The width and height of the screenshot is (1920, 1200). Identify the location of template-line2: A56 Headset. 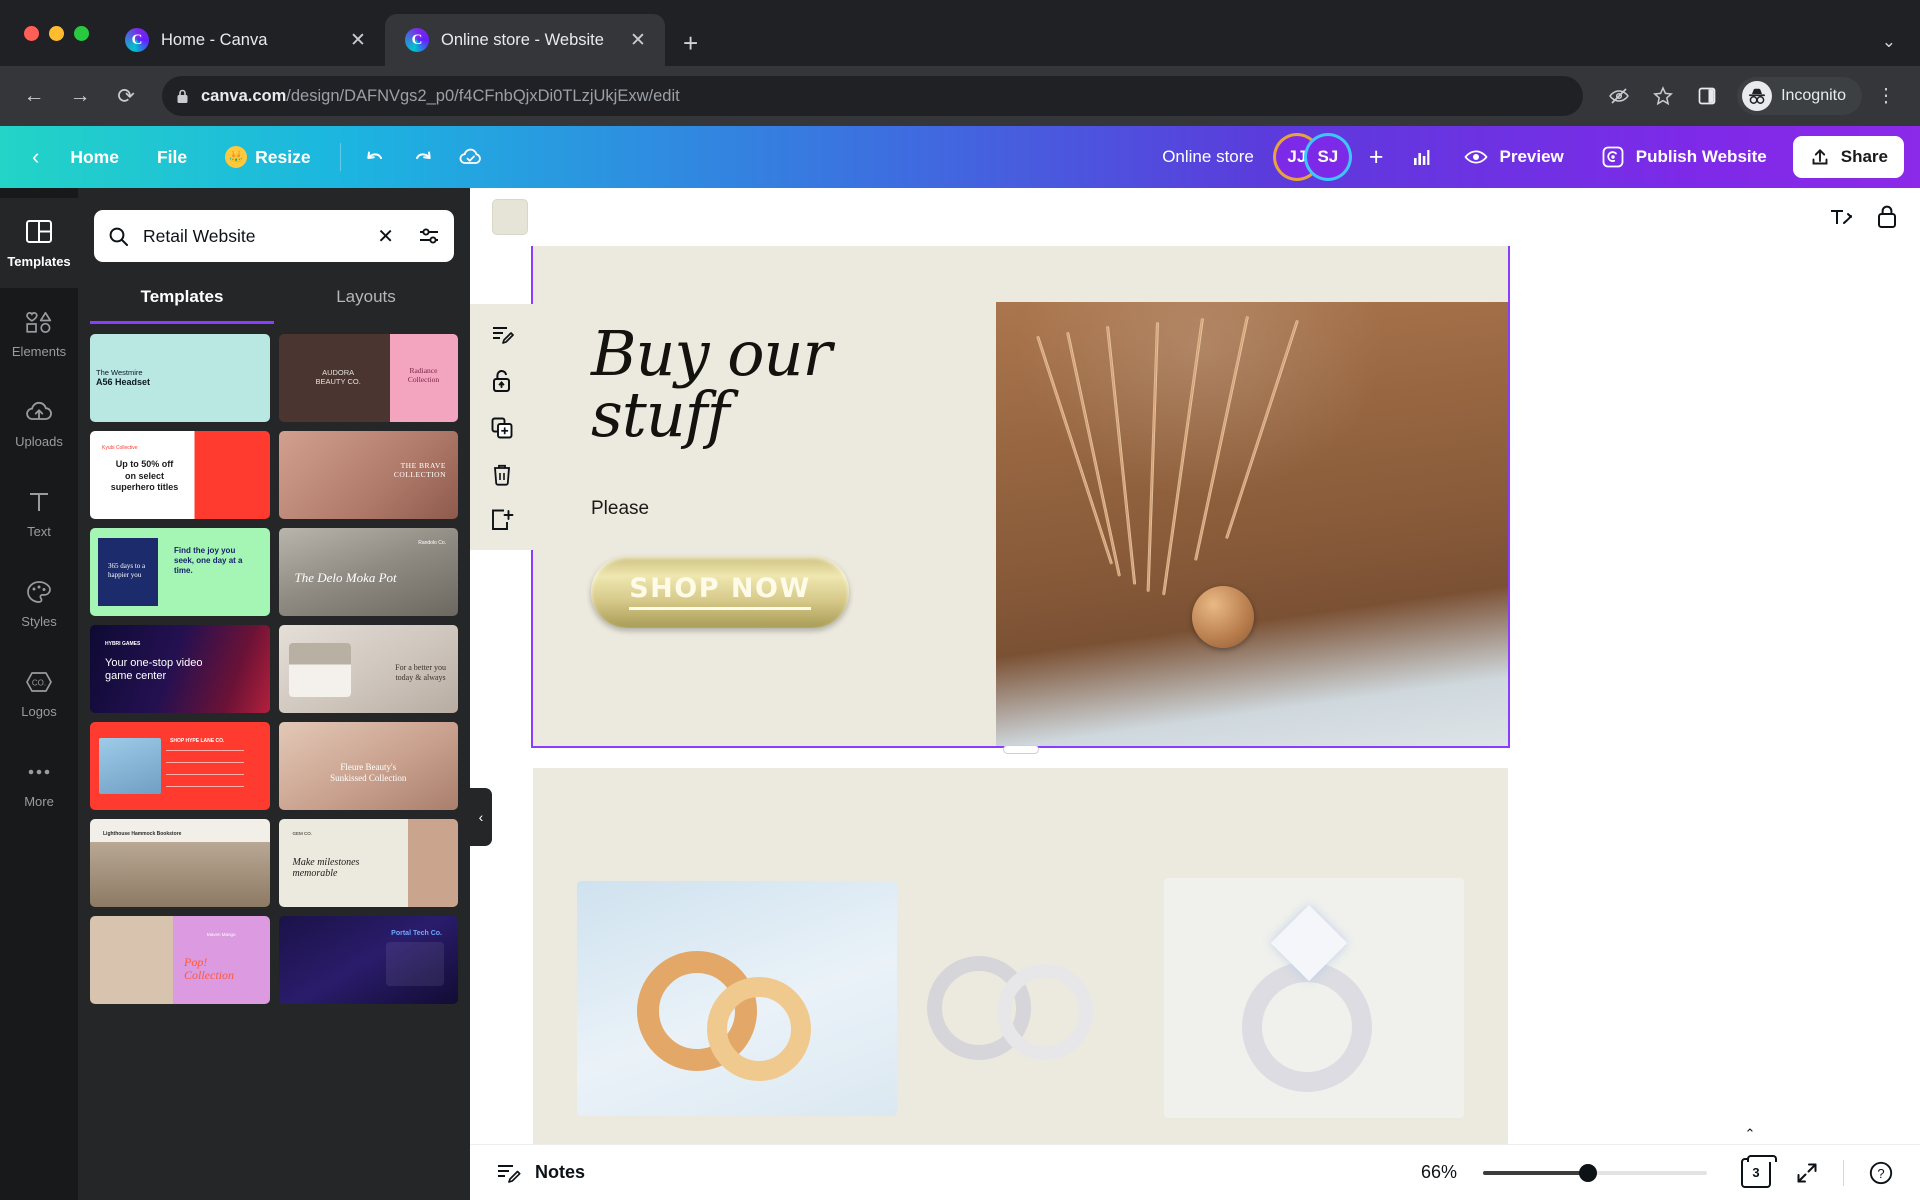
(123, 382).